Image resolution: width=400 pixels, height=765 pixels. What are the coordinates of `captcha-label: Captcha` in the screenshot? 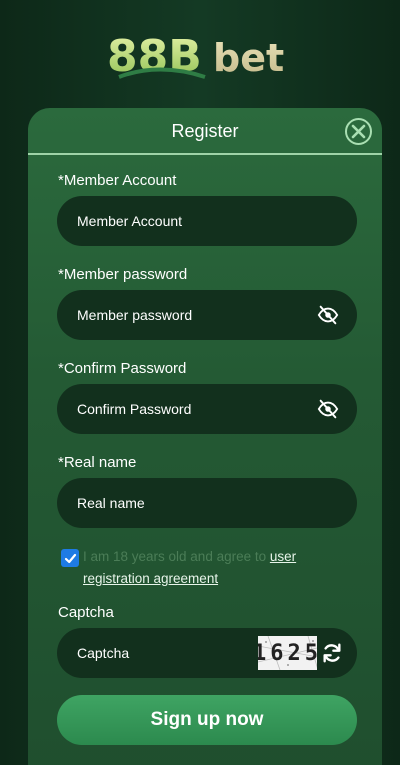 It's located at (86, 612).